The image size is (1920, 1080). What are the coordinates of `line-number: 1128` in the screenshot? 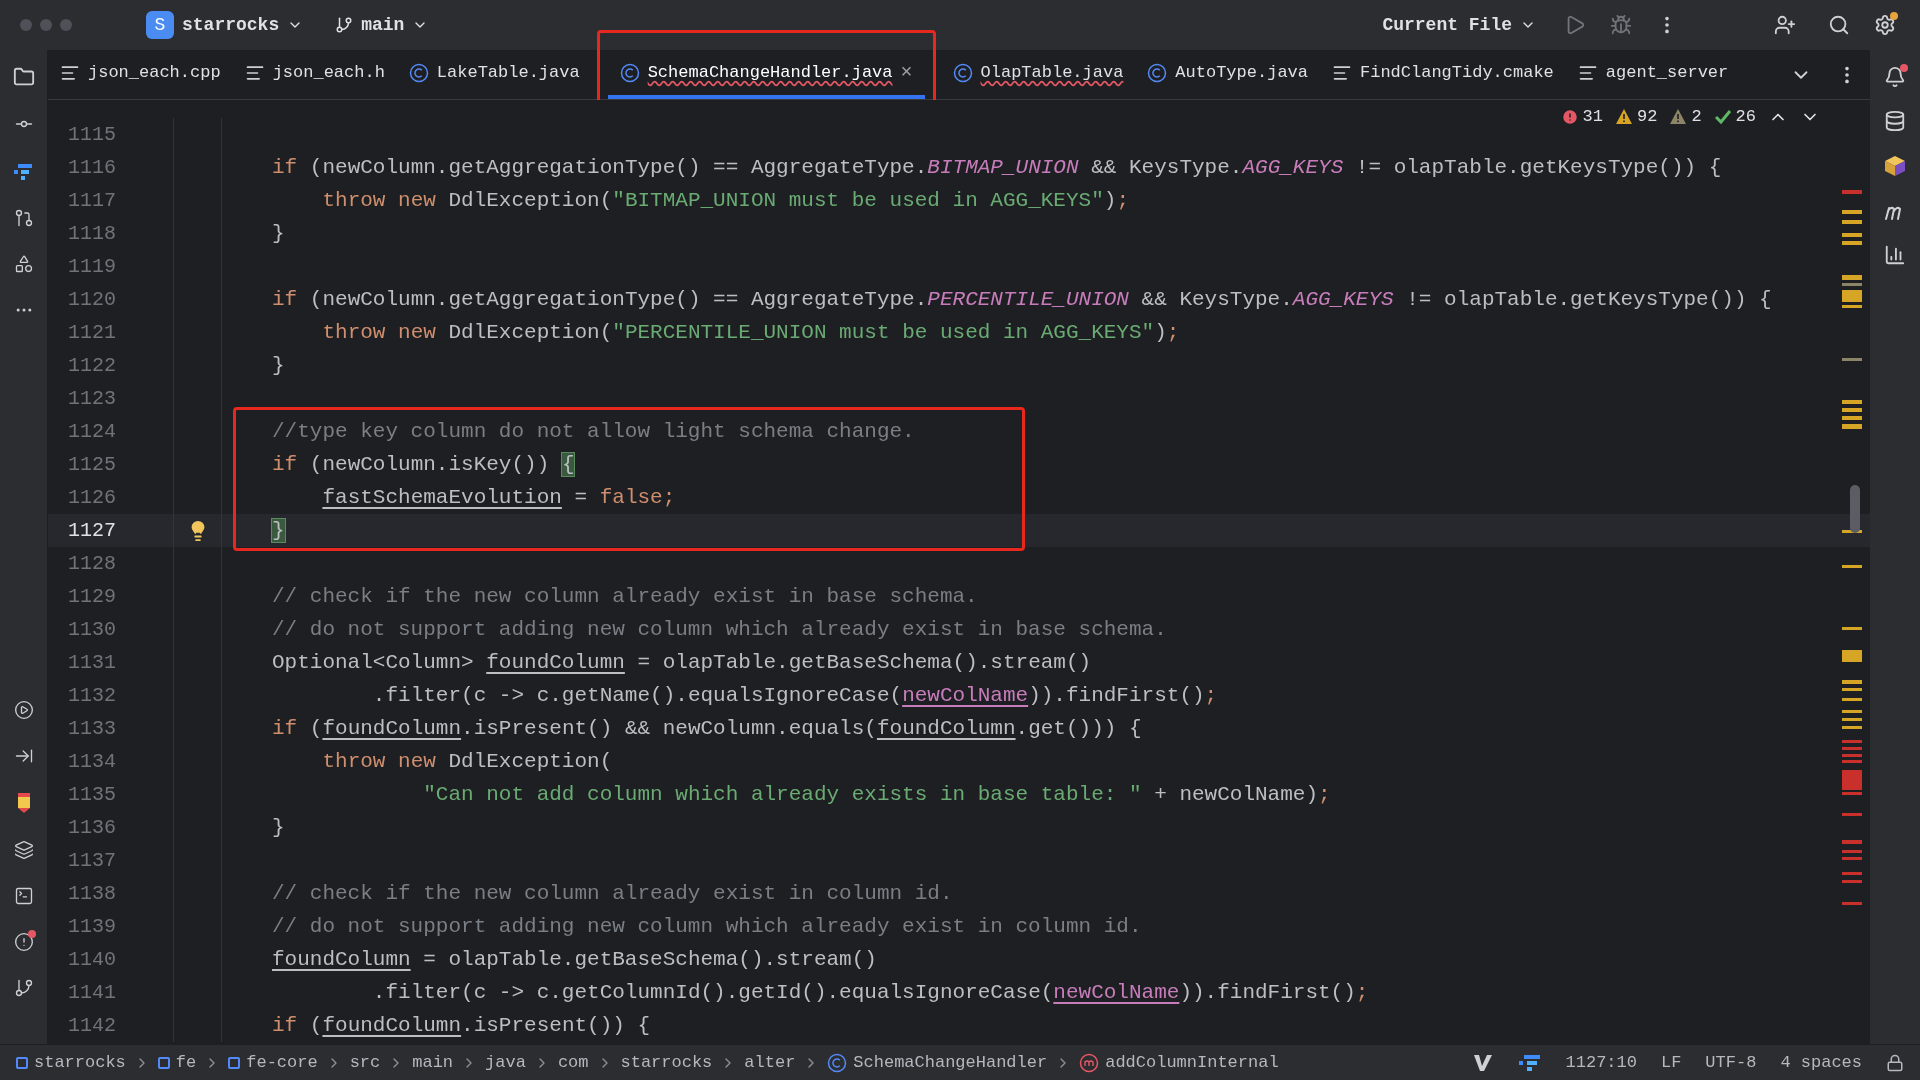 It's located at (91, 563).